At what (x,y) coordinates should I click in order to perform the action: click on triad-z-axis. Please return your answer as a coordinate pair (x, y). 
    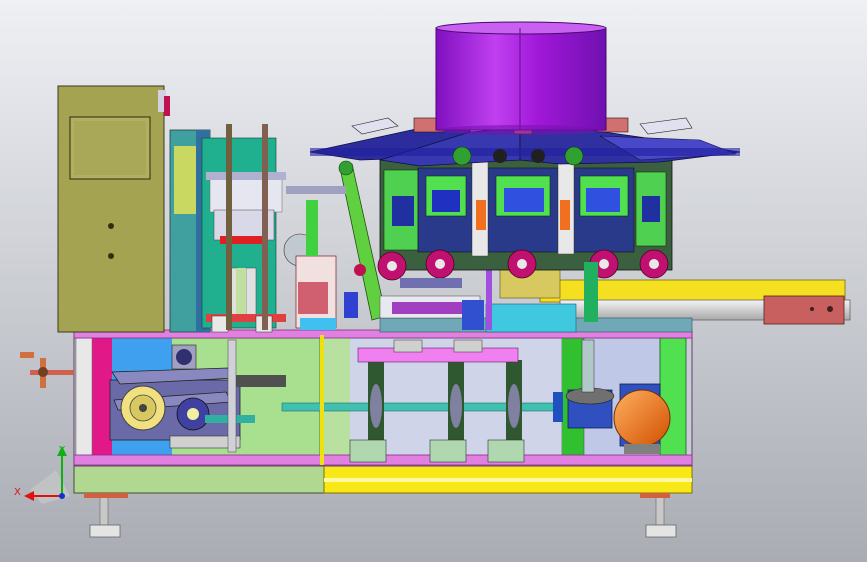
    Looking at the image, I should click on (62, 496).